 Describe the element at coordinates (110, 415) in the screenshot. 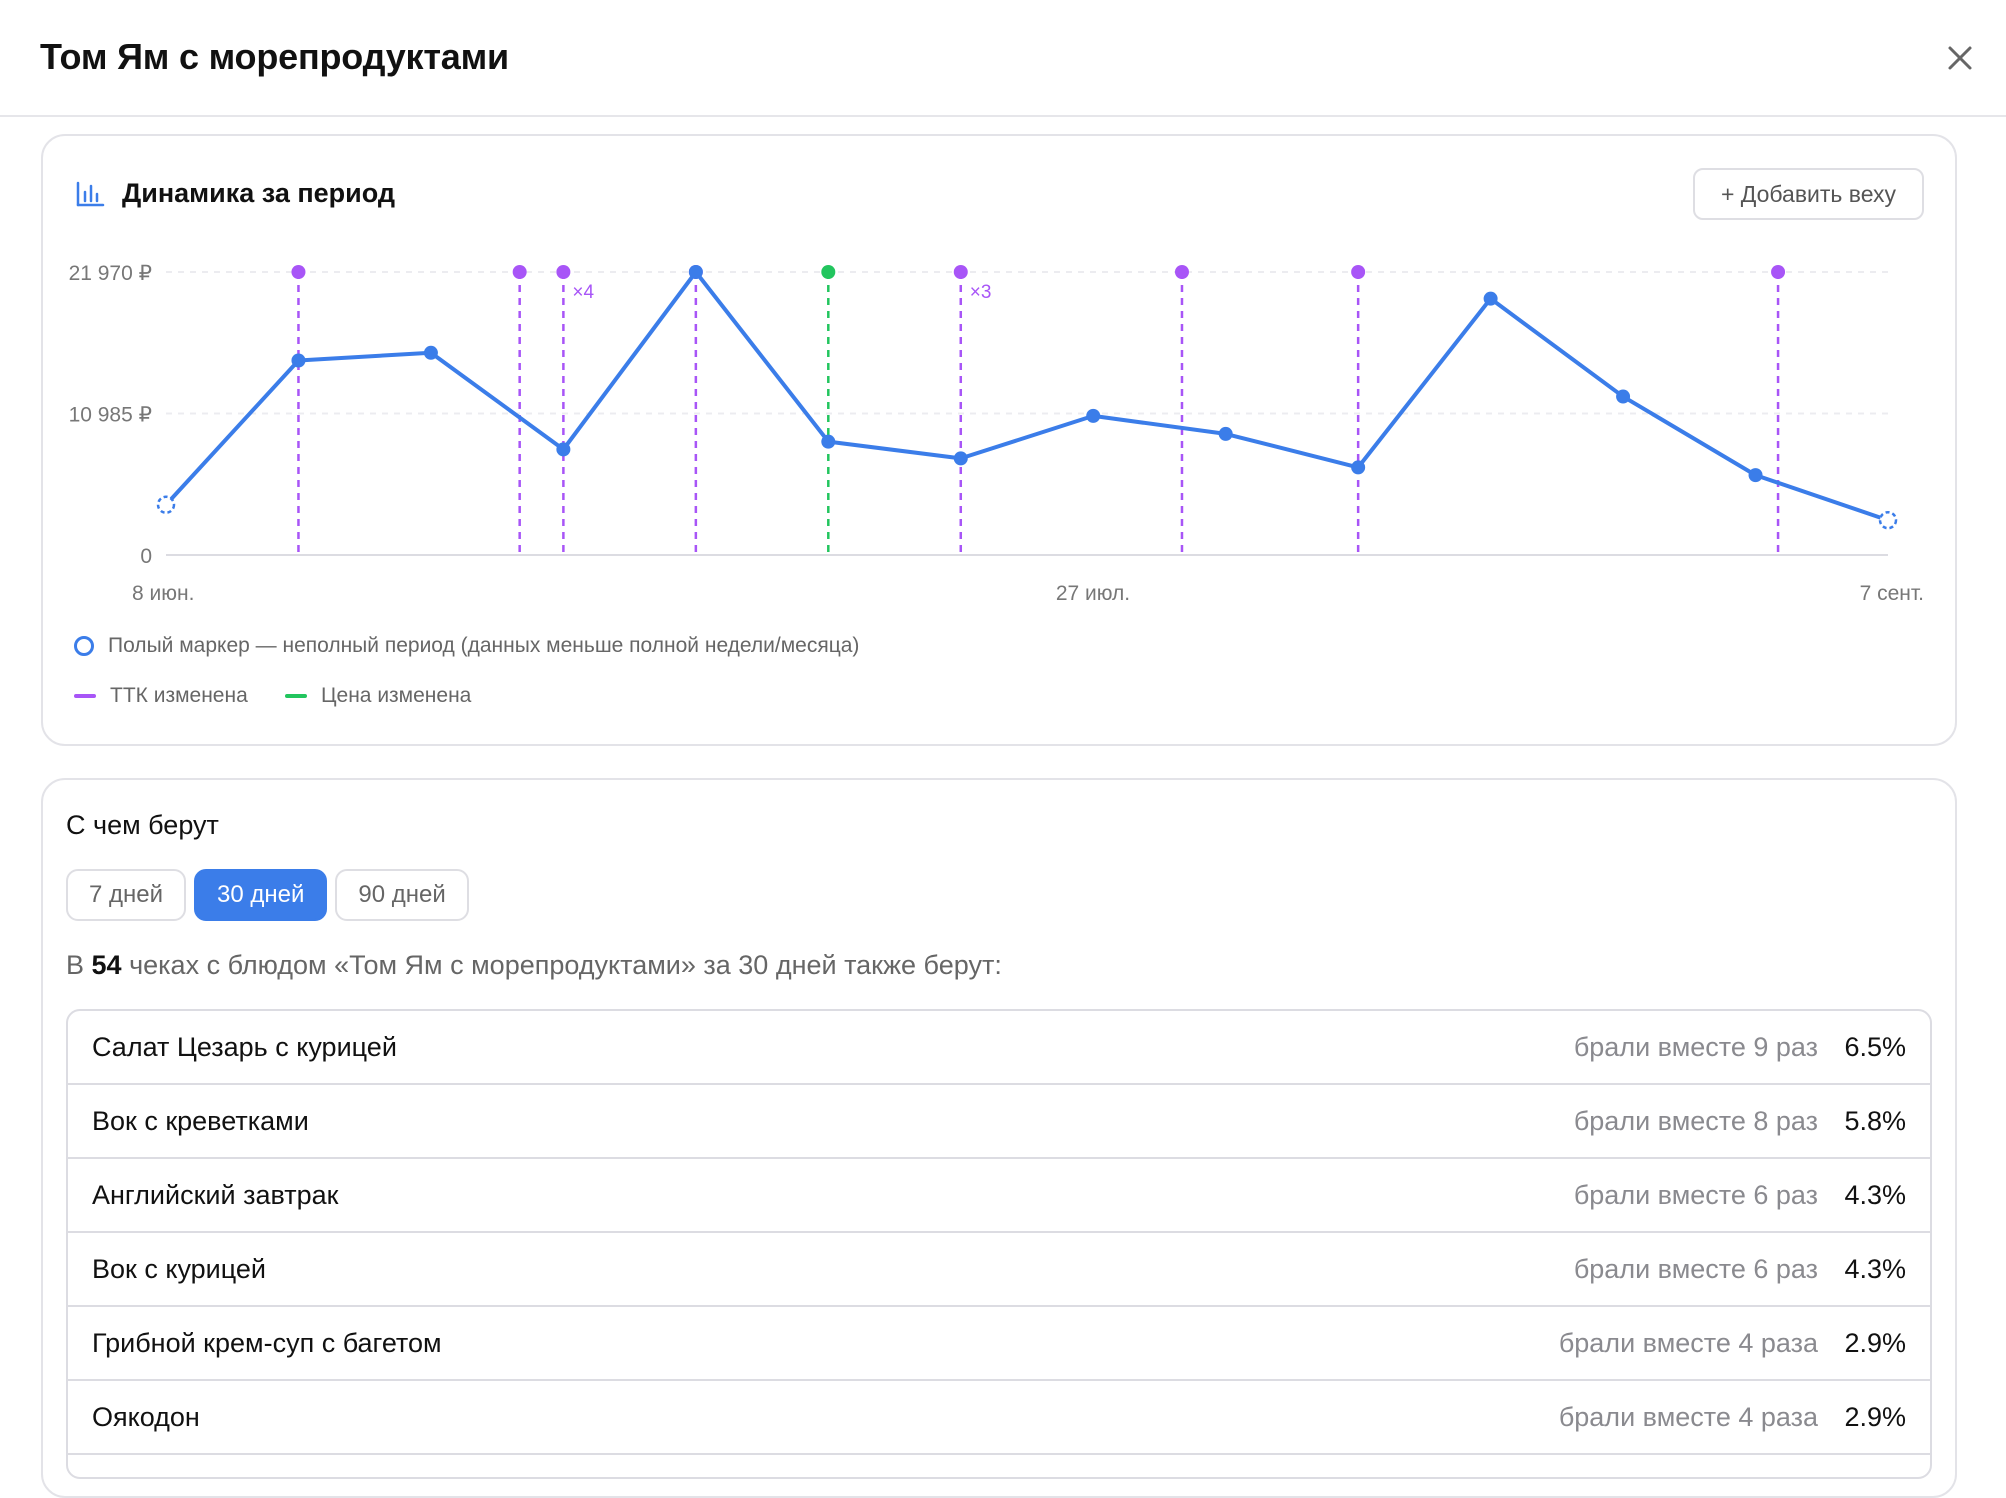

I see `y-tick-label: 10 985 ₽` at that location.